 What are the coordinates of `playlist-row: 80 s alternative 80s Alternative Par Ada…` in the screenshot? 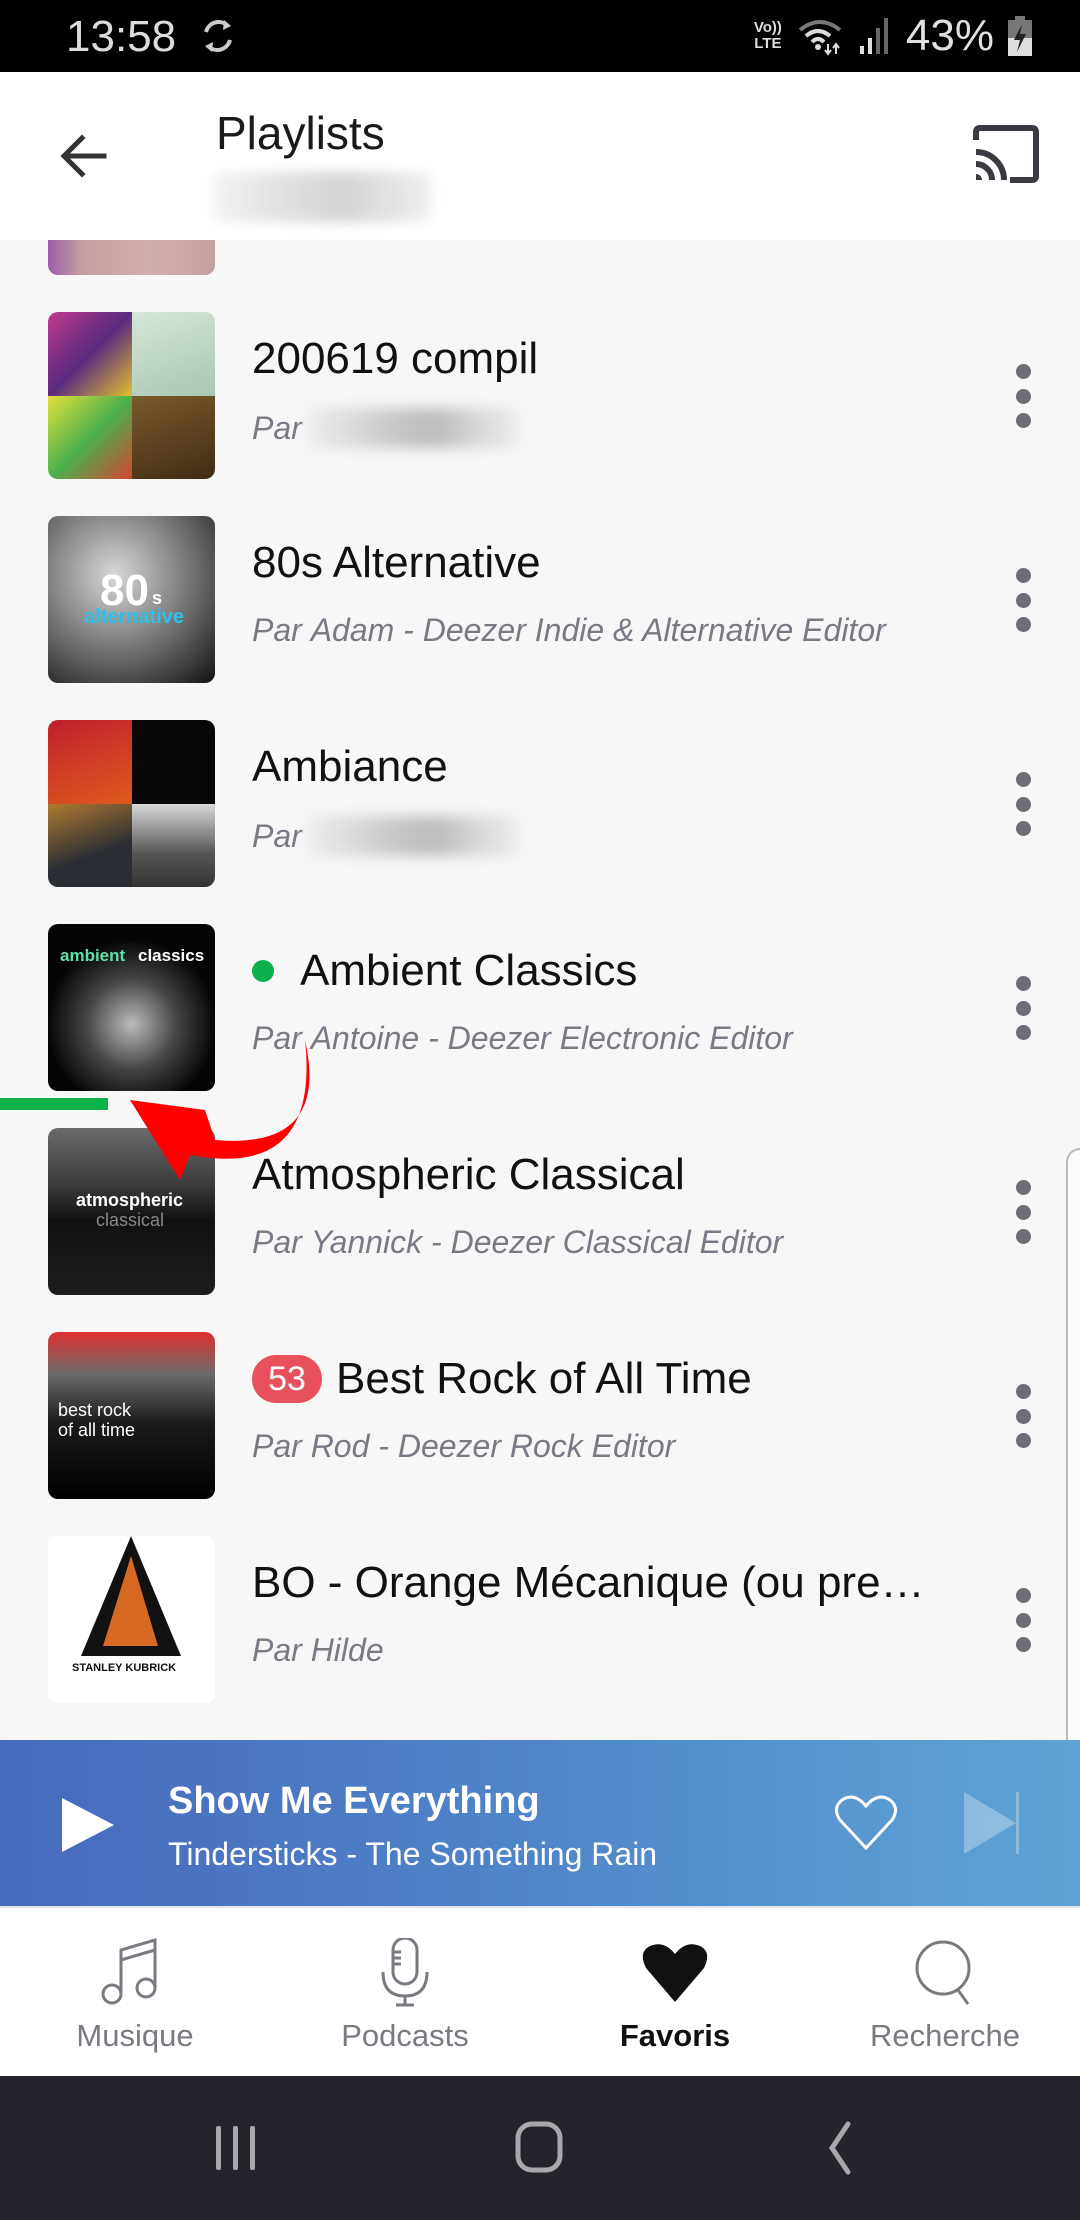 It's located at (540, 618).